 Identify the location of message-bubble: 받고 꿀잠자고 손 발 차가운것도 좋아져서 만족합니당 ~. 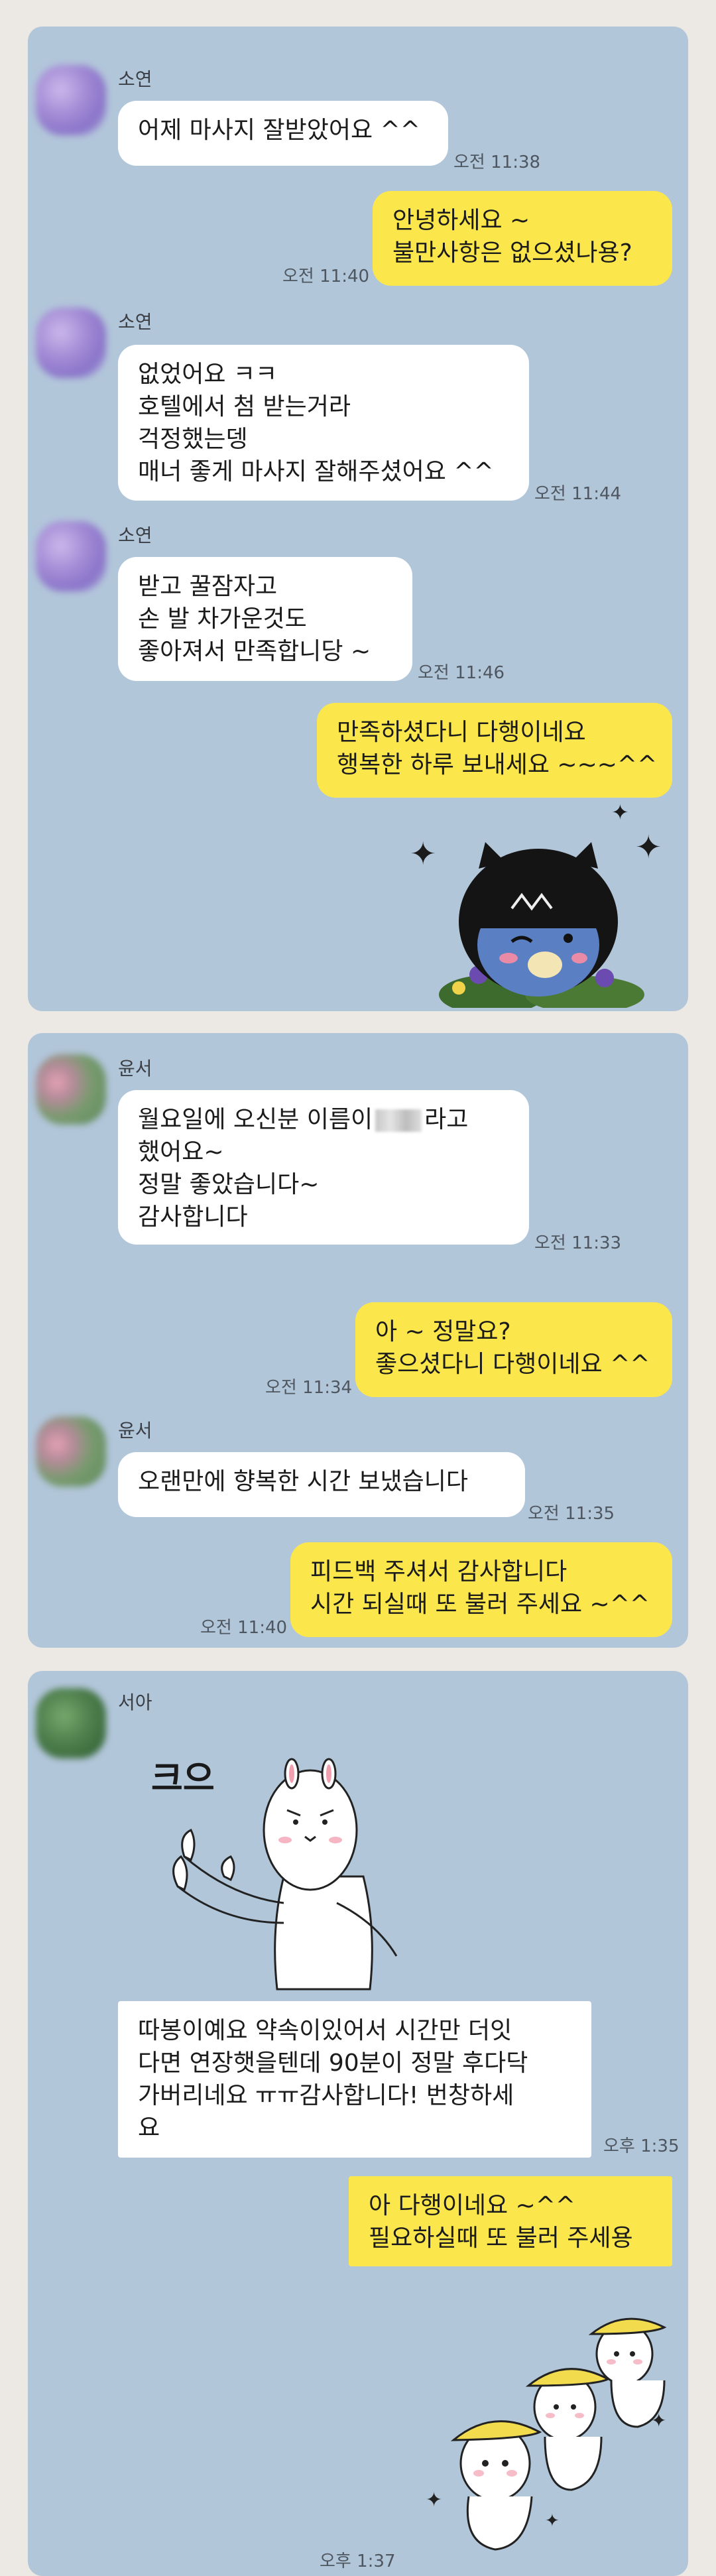
(265, 619).